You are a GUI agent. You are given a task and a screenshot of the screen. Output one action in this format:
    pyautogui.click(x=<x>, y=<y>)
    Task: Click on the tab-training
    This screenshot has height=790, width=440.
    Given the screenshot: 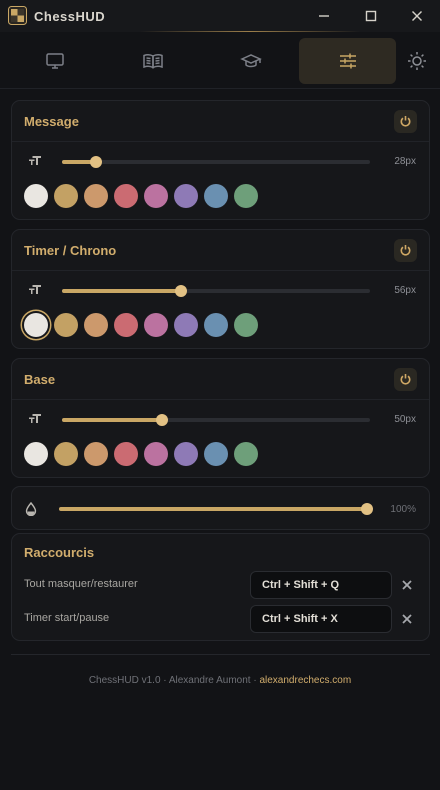 What is the action you would take?
    pyautogui.click(x=250, y=61)
    